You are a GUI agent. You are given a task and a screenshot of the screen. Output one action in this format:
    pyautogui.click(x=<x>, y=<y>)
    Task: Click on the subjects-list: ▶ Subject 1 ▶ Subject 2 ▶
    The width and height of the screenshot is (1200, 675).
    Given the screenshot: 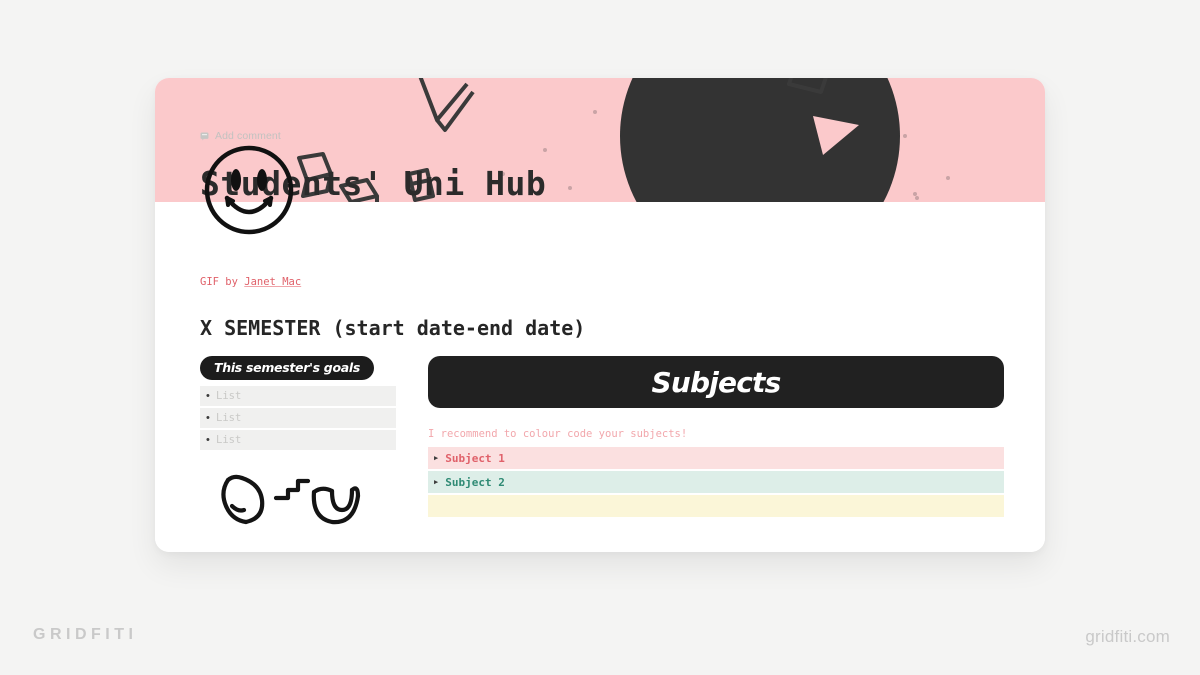 What is the action you would take?
    pyautogui.click(x=716, y=482)
    